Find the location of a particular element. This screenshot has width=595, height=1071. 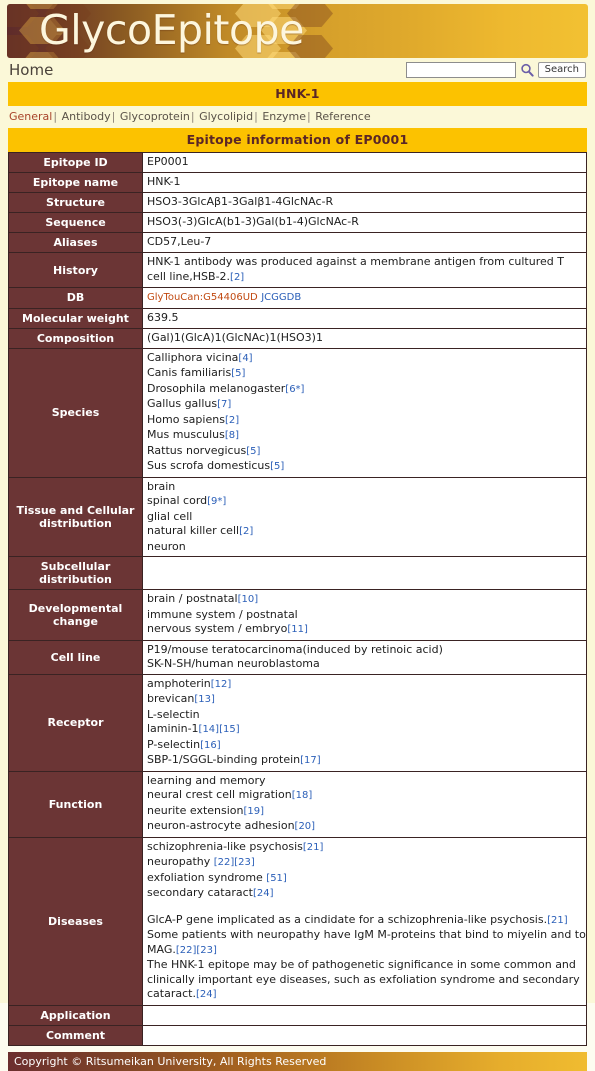

row-label-comment: Comment is located at coordinates (75, 1035).